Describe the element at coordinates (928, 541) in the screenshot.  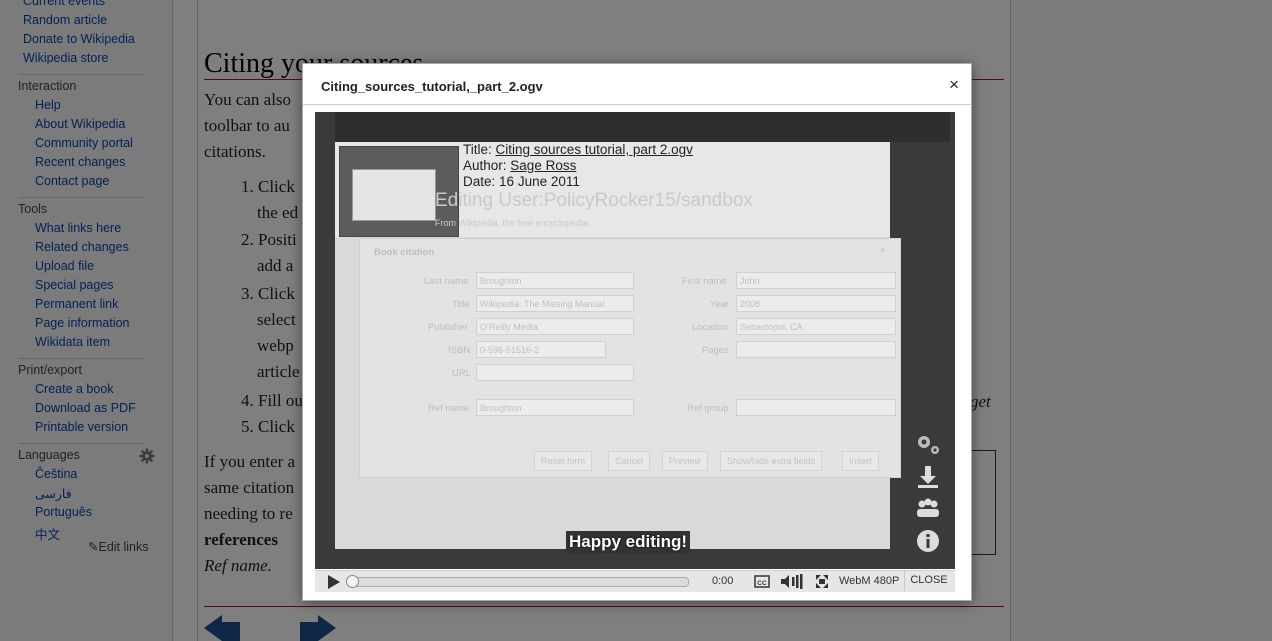
I see `info-icon` at that location.